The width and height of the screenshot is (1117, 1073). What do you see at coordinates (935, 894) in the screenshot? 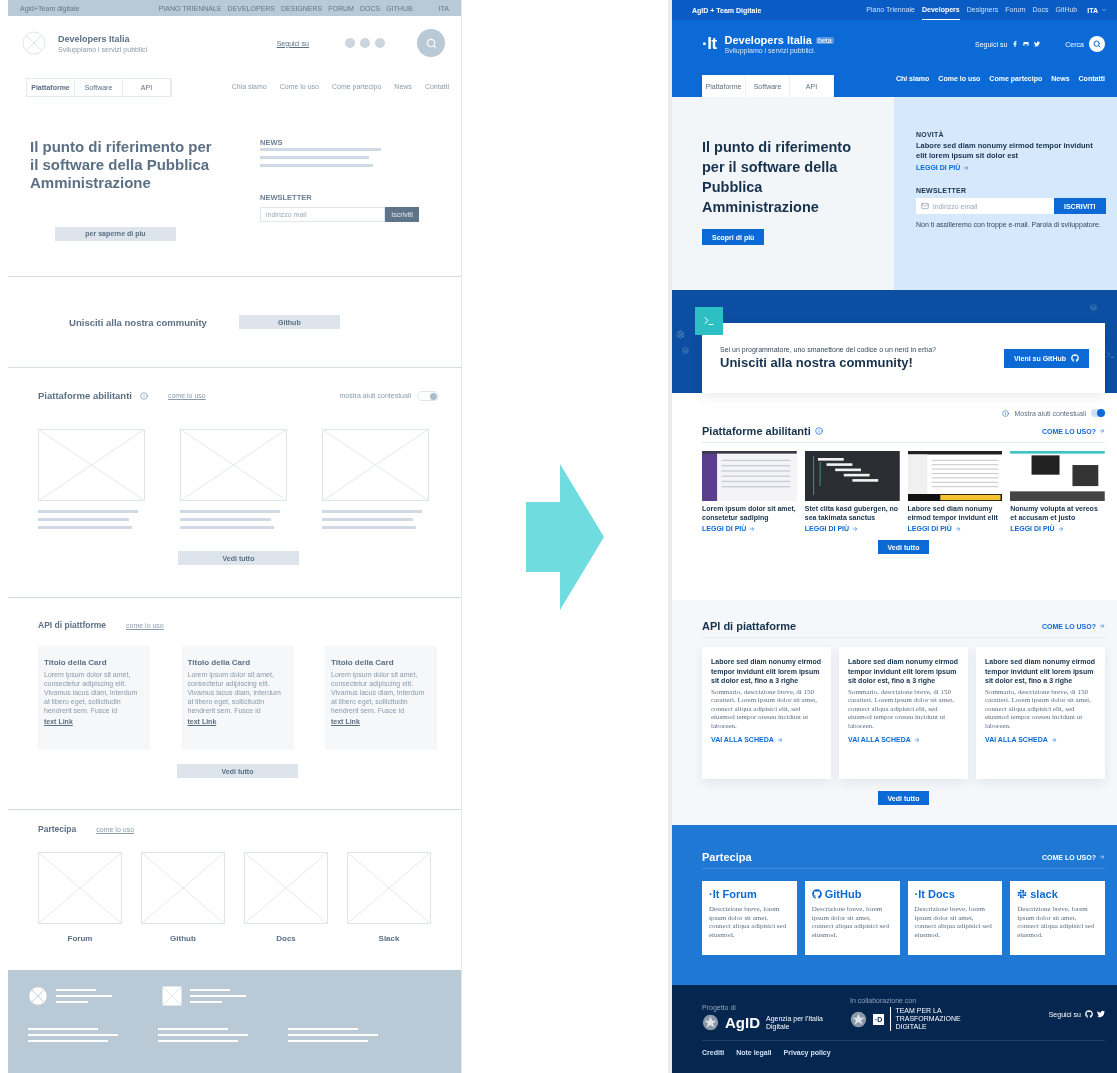
I see `channel-title: ·It Docs` at bounding box center [935, 894].